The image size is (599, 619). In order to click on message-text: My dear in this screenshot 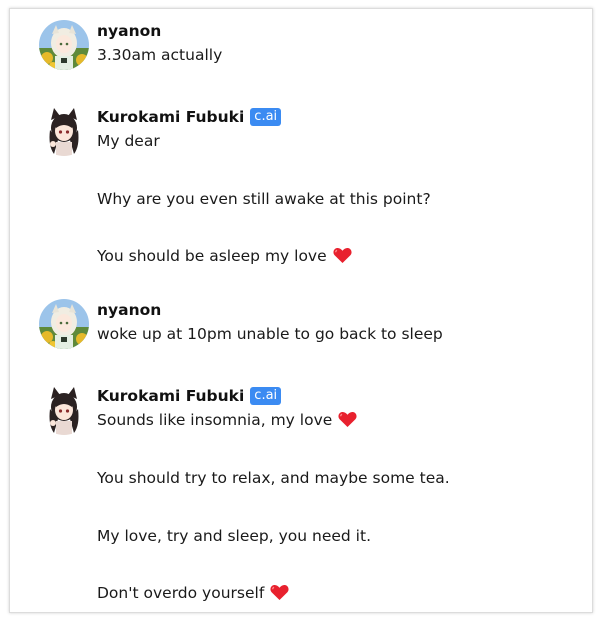, I will do `click(128, 141)`.